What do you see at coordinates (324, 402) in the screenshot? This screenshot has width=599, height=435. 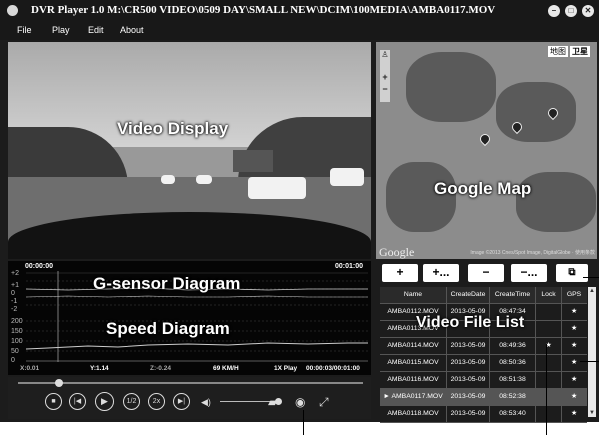 I see `fullscreen-icon: ⤢` at bounding box center [324, 402].